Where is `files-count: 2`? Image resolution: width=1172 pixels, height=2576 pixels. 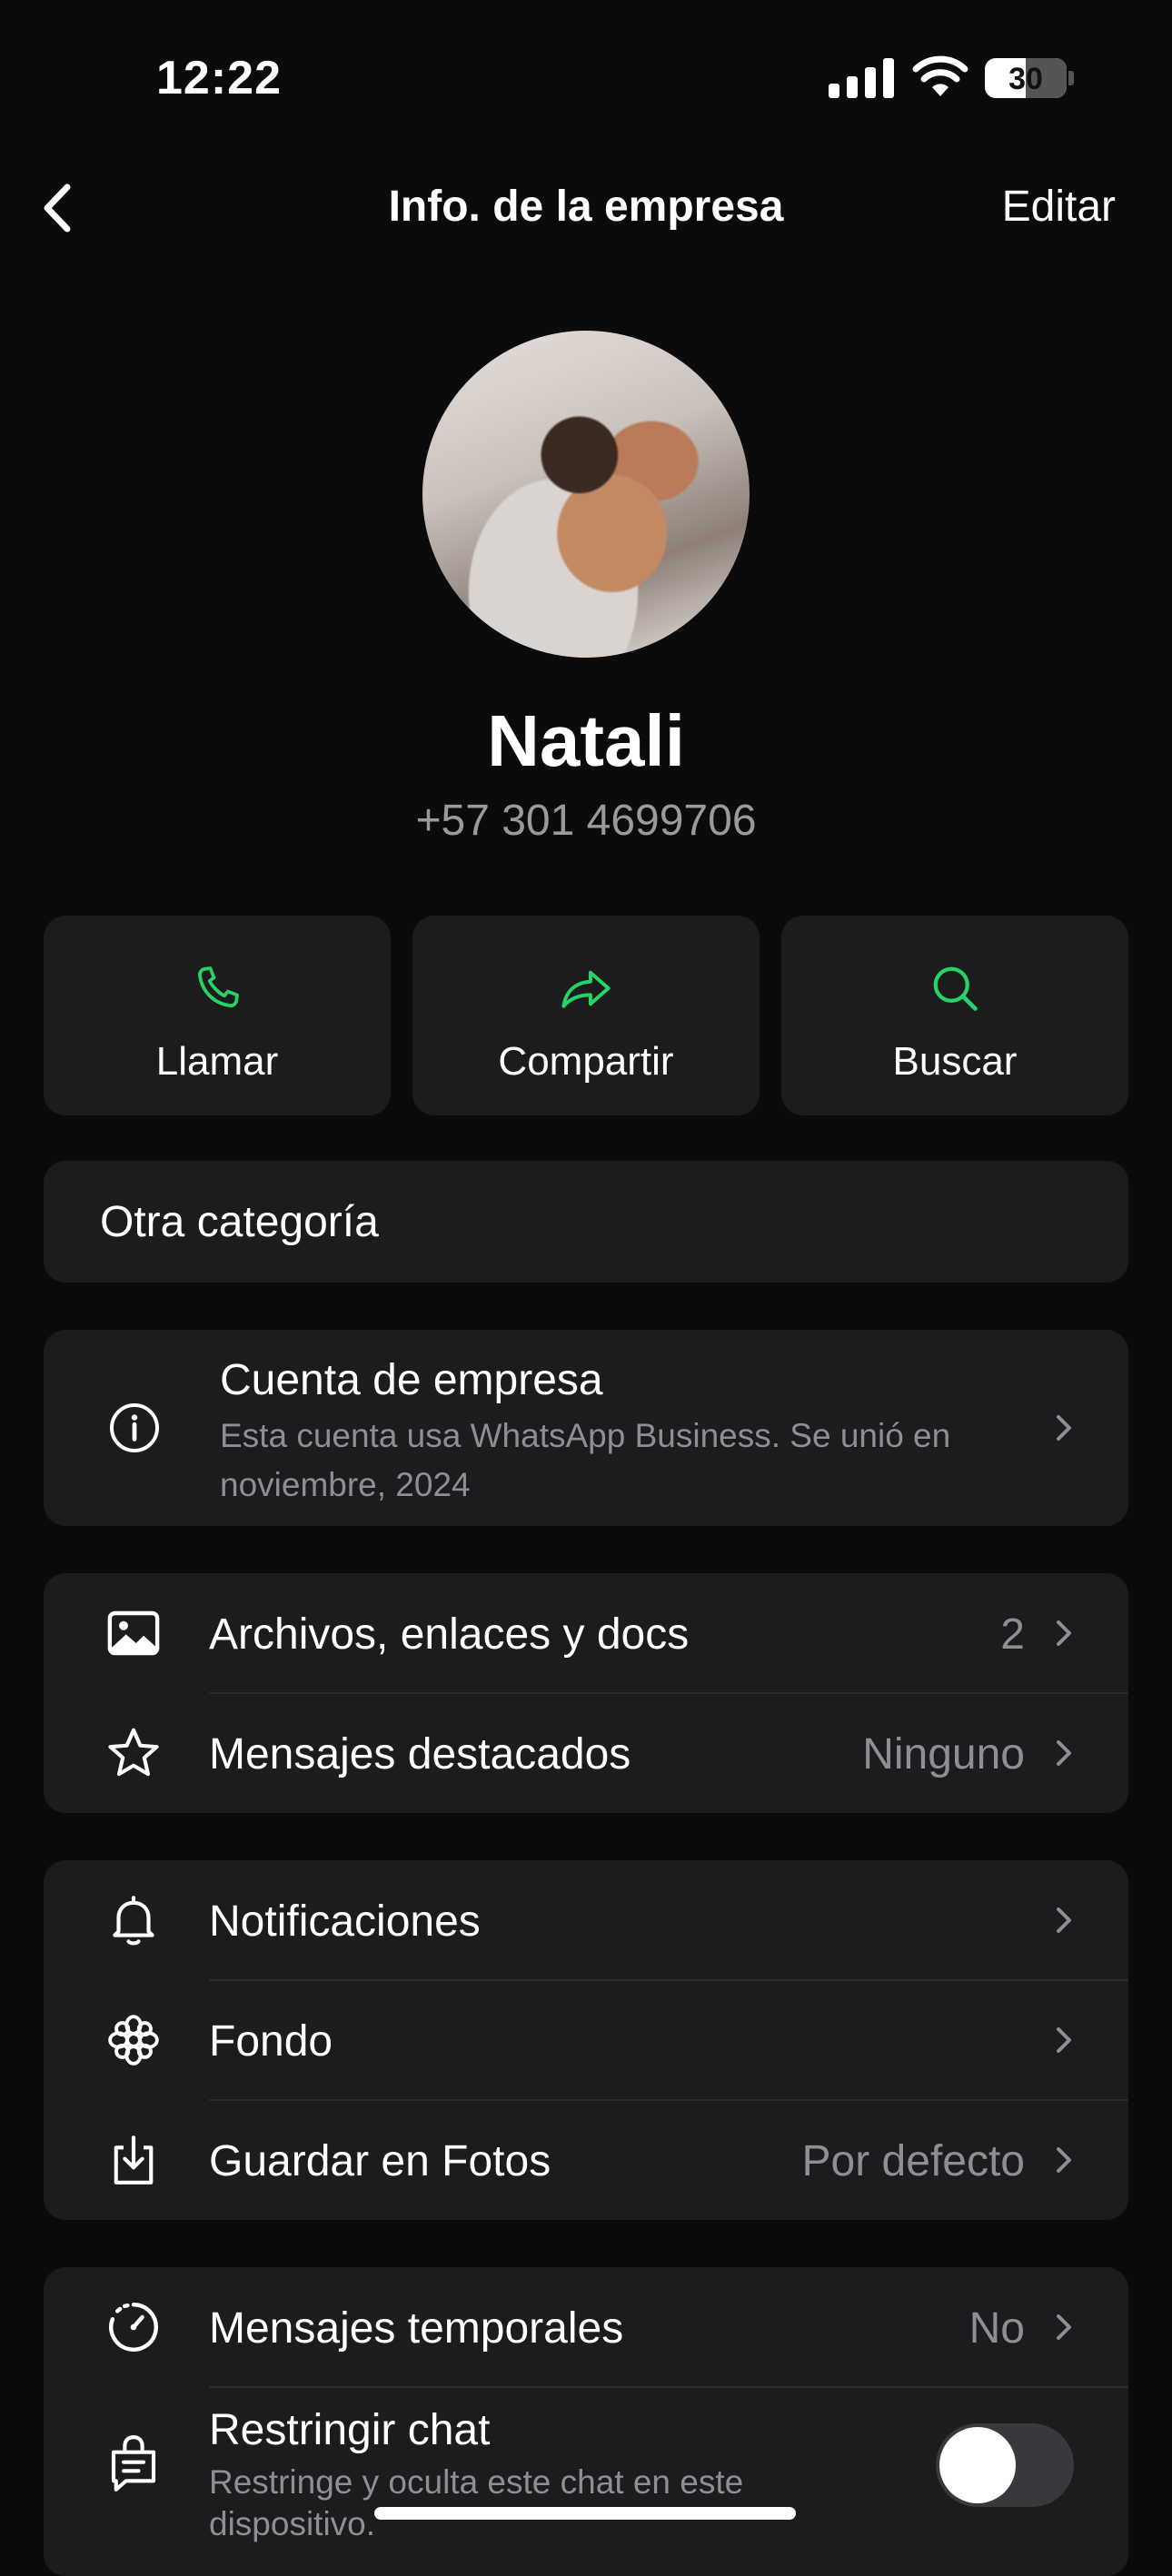
files-count: 2 is located at coordinates (1012, 1634).